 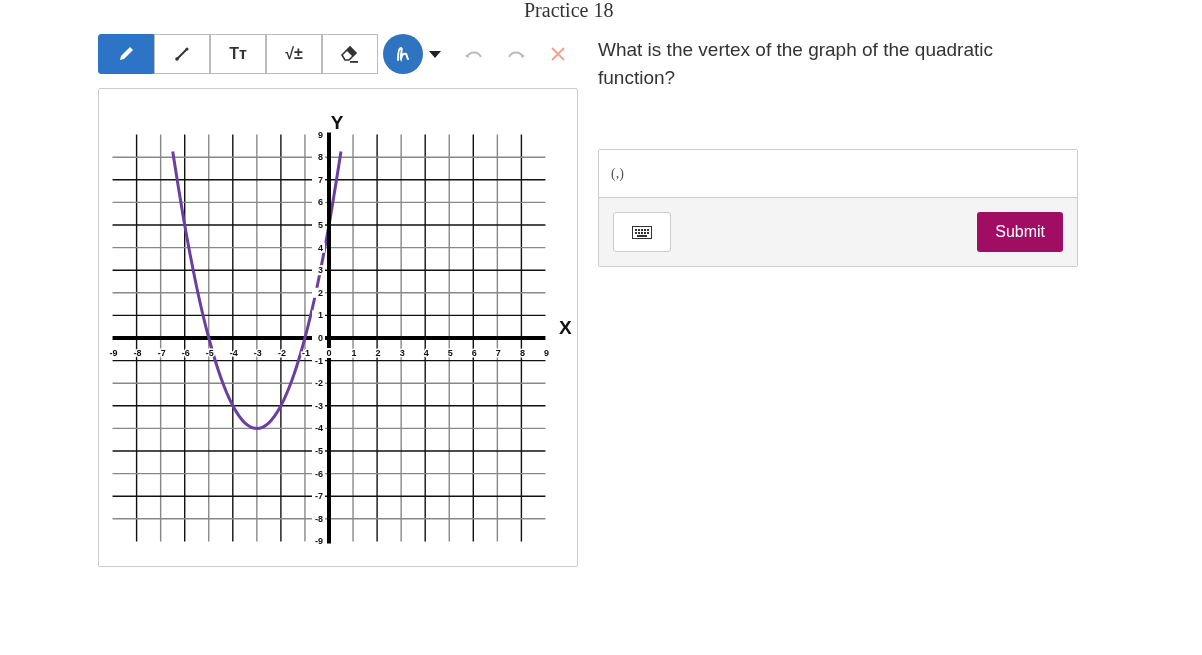 What do you see at coordinates (546, 353) in the screenshot?
I see `x-tick-label: 9` at bounding box center [546, 353].